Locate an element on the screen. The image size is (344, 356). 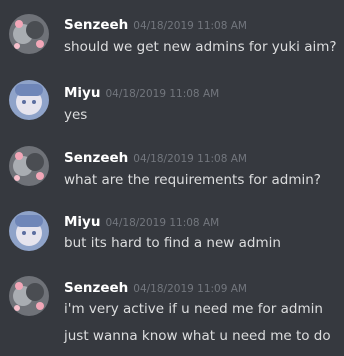
message-text: i'm very active if u need me for admin is located at coordinates (193, 309).